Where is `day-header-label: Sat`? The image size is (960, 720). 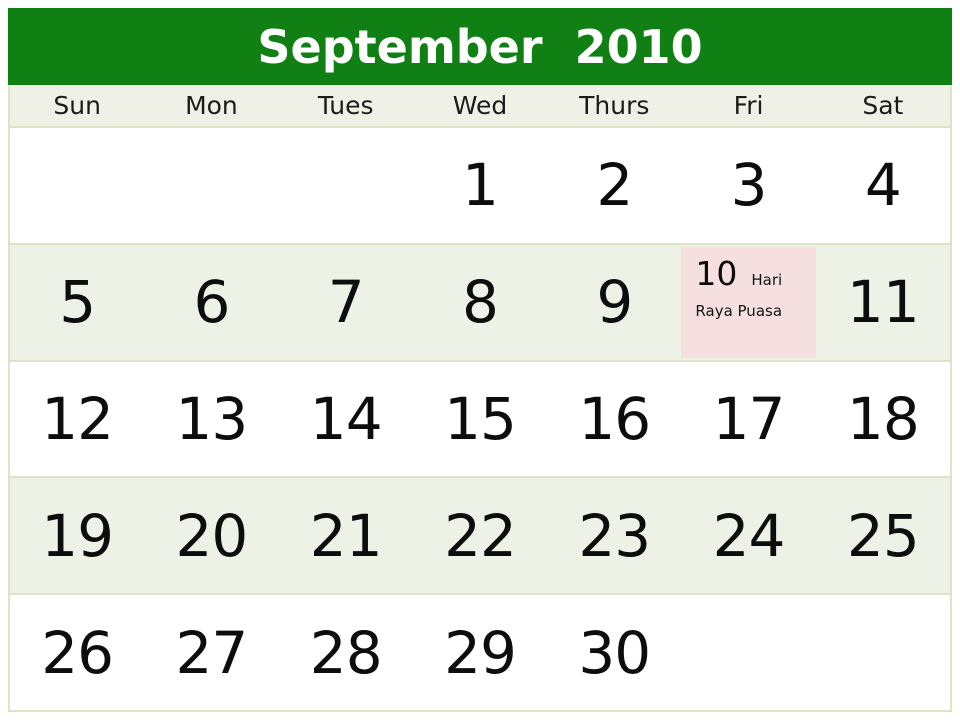 day-header-label: Sat is located at coordinates (883, 105).